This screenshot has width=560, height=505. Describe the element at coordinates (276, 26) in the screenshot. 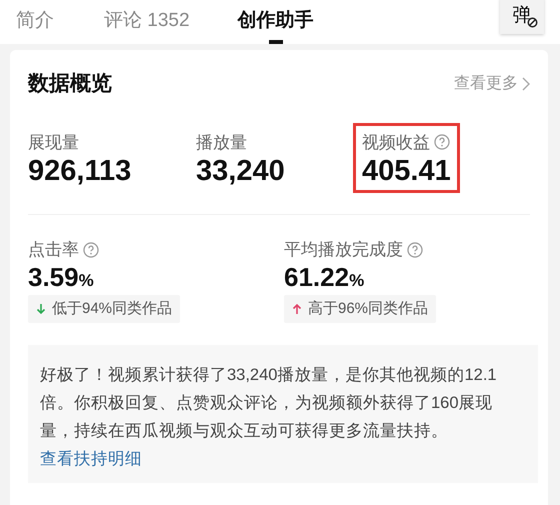

I see `tab: 创作助手` at that location.